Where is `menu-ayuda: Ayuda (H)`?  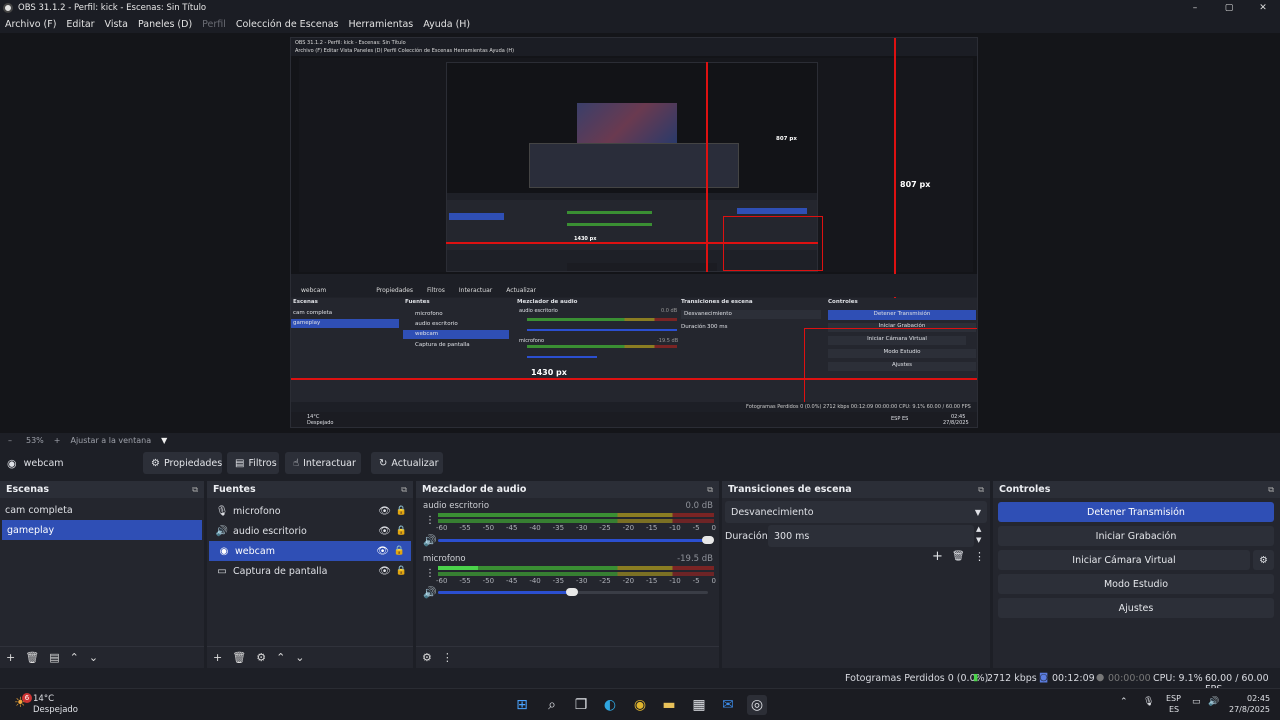
menu-ayuda: Ayuda (H) is located at coordinates (446, 24).